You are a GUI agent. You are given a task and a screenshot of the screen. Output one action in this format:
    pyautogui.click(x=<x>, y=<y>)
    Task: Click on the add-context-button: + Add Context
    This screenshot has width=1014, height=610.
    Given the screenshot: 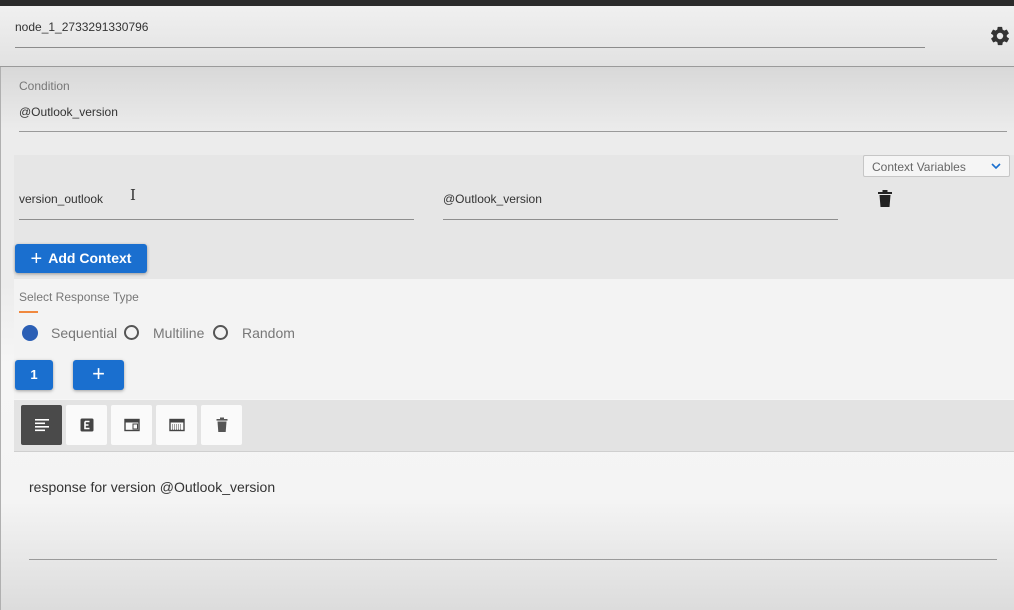 What is the action you would take?
    pyautogui.click(x=81, y=258)
    